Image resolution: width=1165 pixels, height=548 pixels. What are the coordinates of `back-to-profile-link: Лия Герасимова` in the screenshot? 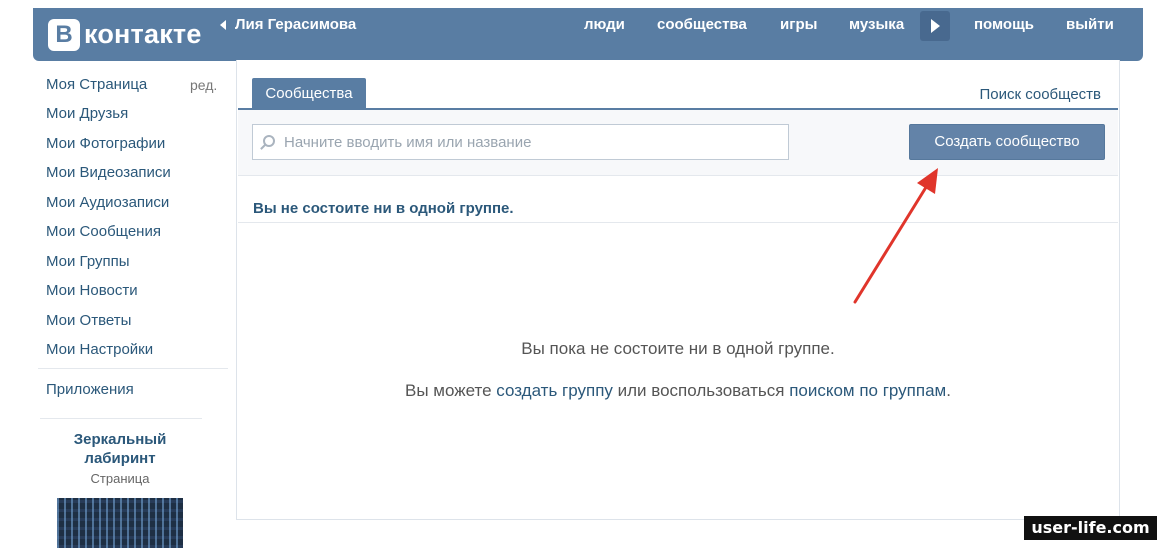 It's located at (288, 24).